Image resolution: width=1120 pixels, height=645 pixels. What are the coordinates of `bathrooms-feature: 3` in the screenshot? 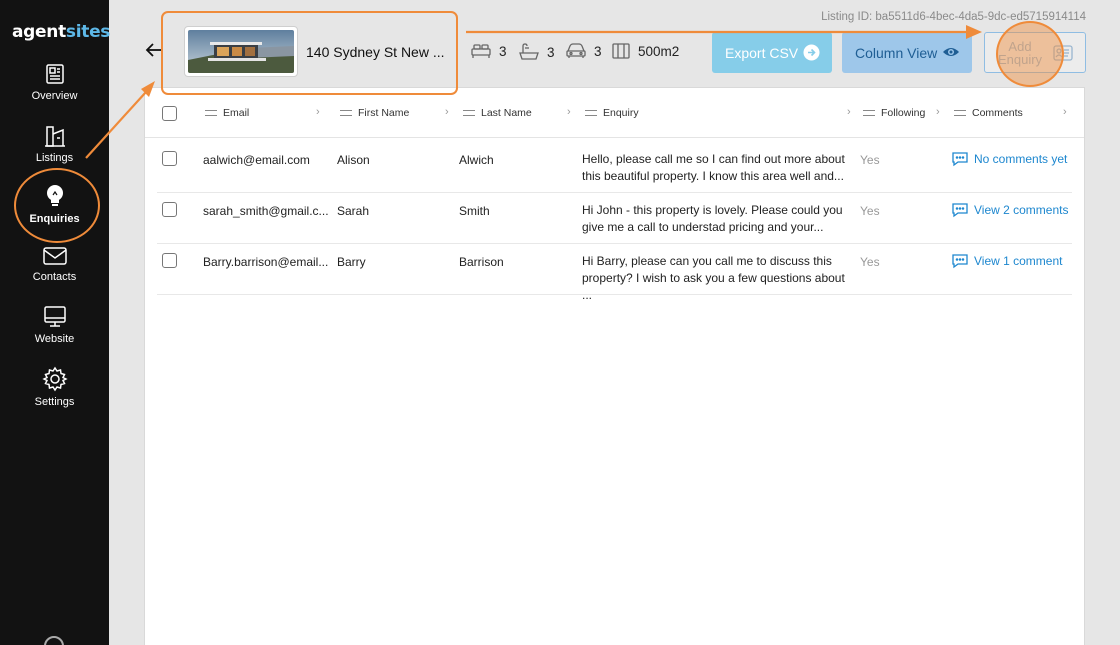 It's located at (537, 52).